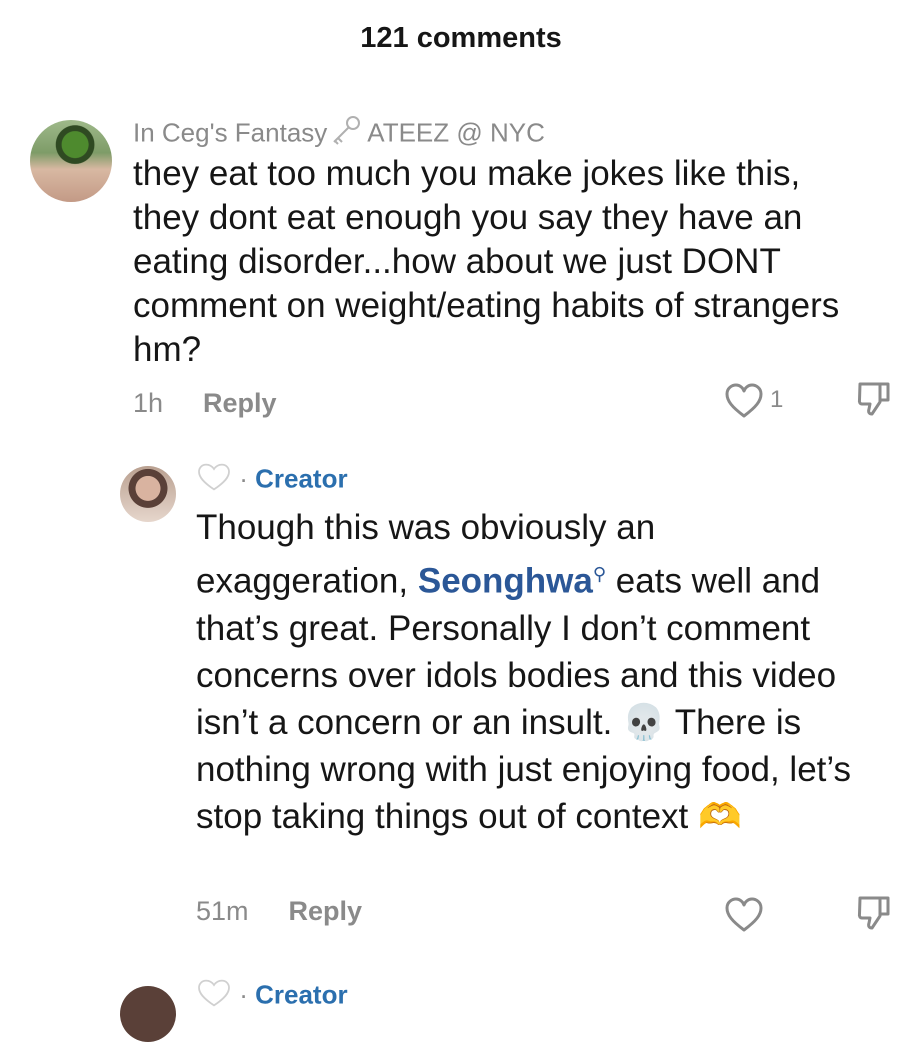 The height and width of the screenshot is (1042, 922). Describe the element at coordinates (644, 722) in the screenshot. I see `skull-emoji: 💀` at that location.